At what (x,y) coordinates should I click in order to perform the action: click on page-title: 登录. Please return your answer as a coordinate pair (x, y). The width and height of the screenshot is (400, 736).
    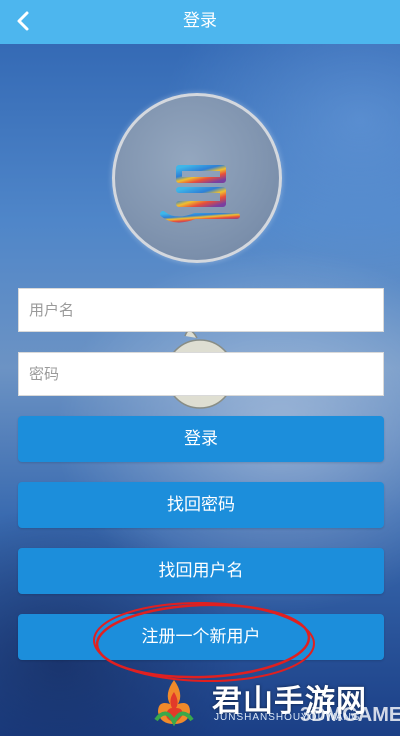
    Looking at the image, I should click on (200, 21).